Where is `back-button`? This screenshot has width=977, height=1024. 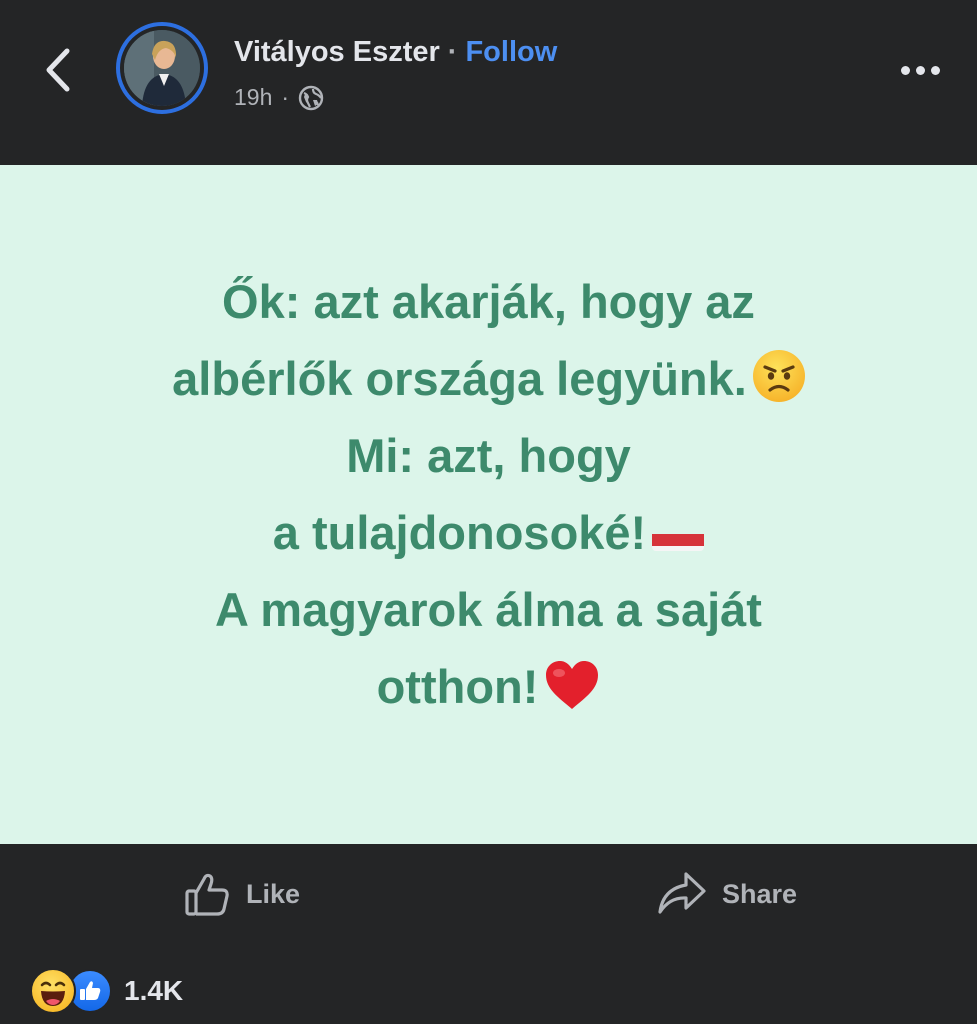 back-button is located at coordinates (58, 70).